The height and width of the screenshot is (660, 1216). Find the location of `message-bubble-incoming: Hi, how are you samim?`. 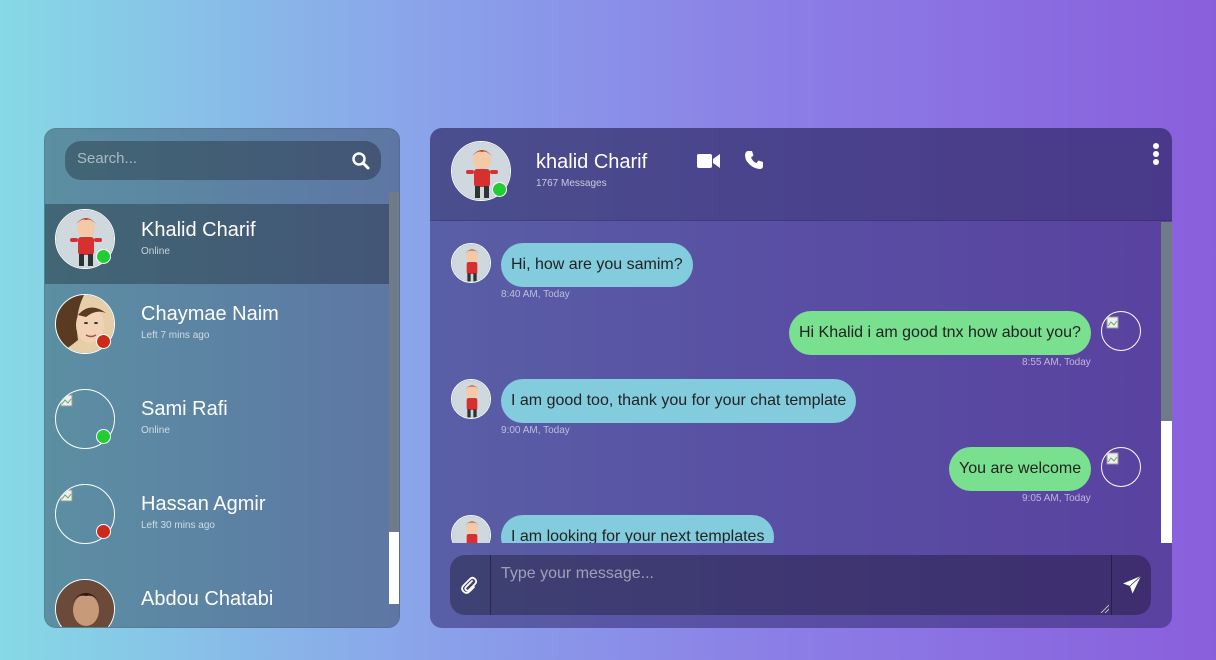

message-bubble-incoming: Hi, how are you samim? is located at coordinates (597, 265).